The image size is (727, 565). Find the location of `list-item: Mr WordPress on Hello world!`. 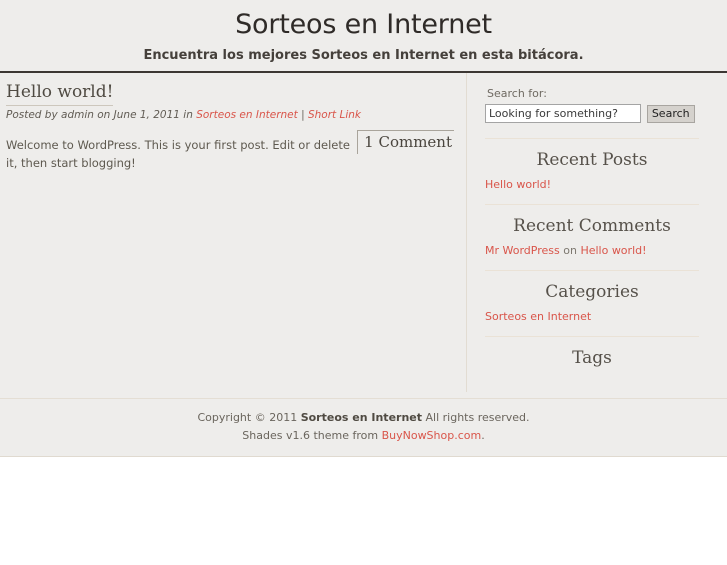

list-item: Mr WordPress on Hello world! is located at coordinates (592, 251).